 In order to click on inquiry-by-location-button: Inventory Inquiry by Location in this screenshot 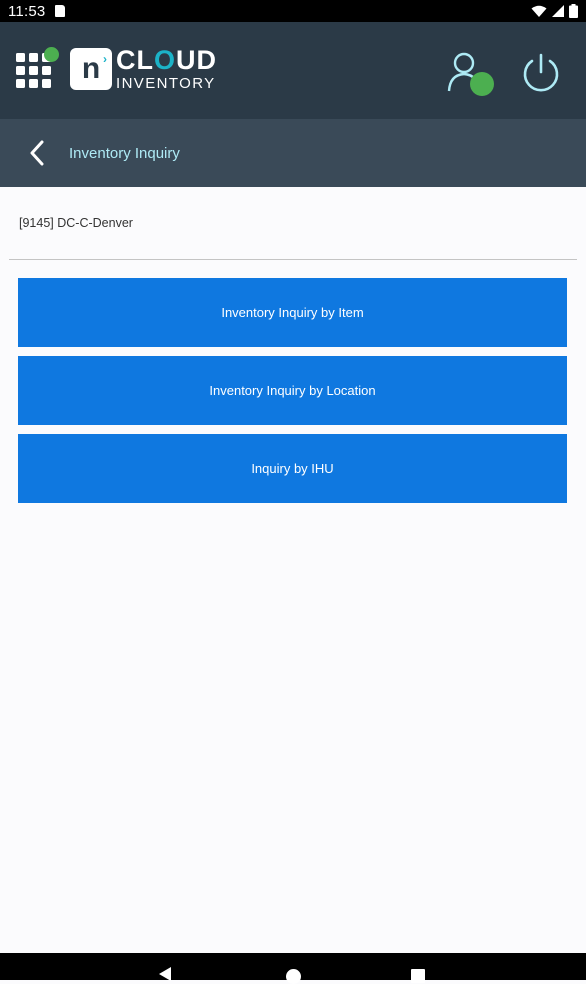, I will do `click(292, 390)`.